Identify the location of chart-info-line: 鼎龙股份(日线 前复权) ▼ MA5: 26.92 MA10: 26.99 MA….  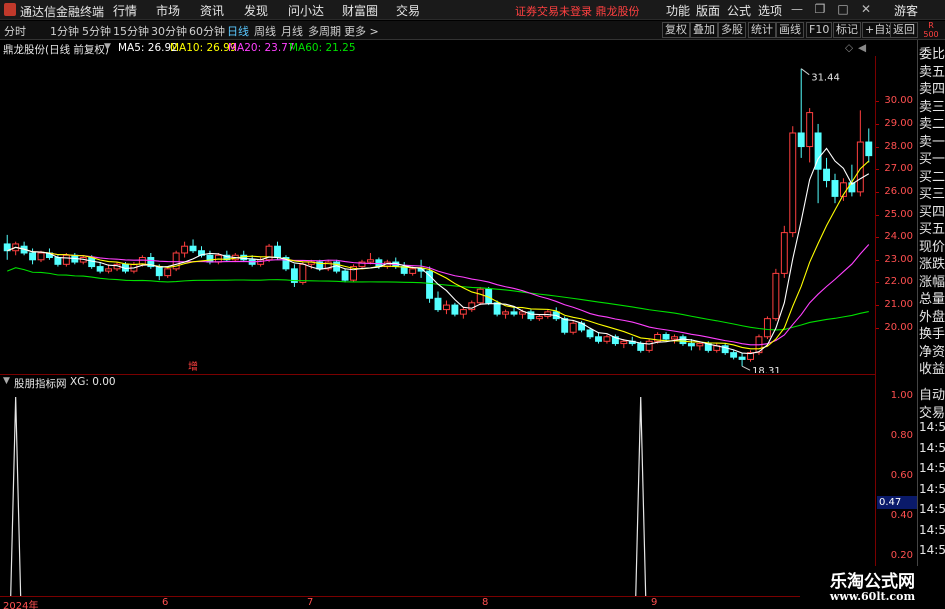
(437, 48).